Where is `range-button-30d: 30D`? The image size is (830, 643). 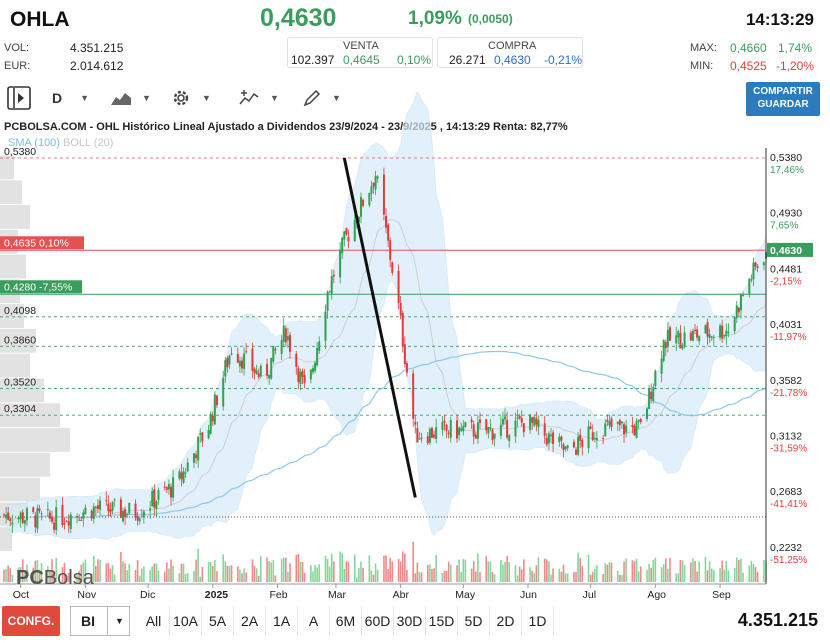 range-button-30d: 30D is located at coordinates (410, 621).